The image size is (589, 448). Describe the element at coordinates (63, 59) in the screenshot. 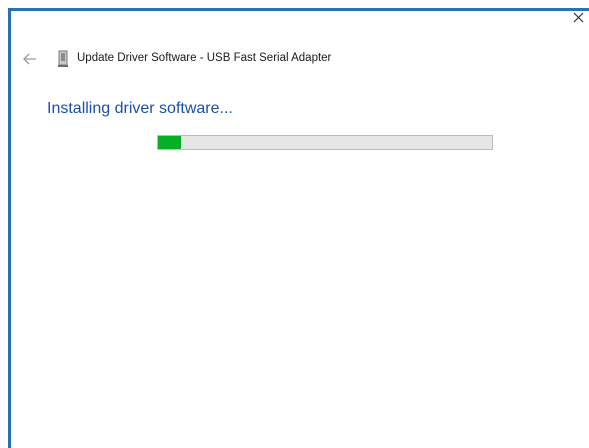

I see `usb-device-icon` at that location.